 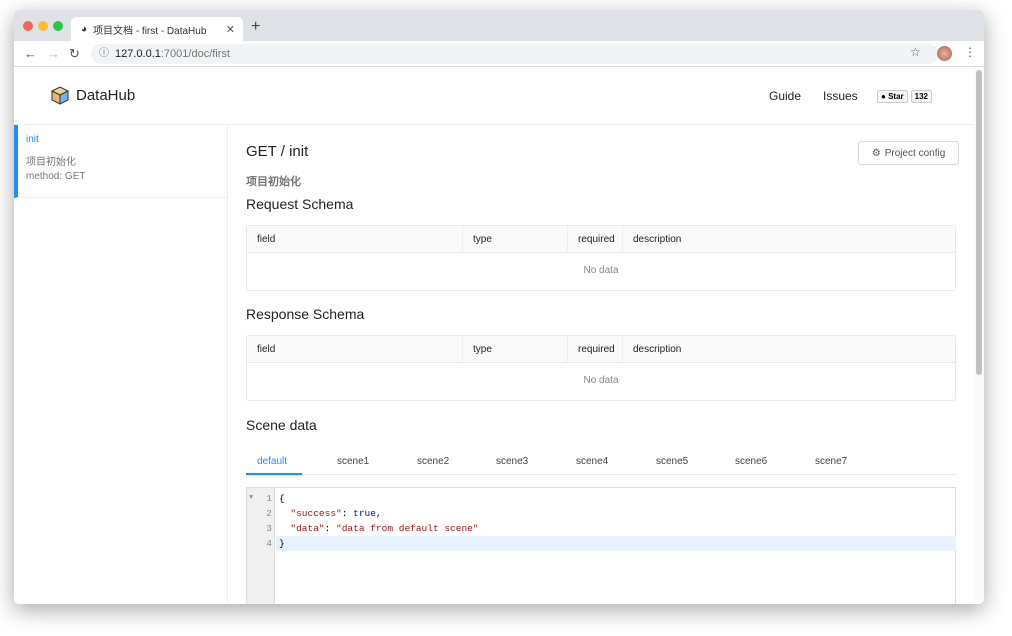 I want to click on github-star-widget: ● Star 132, so click(x=904, y=96).